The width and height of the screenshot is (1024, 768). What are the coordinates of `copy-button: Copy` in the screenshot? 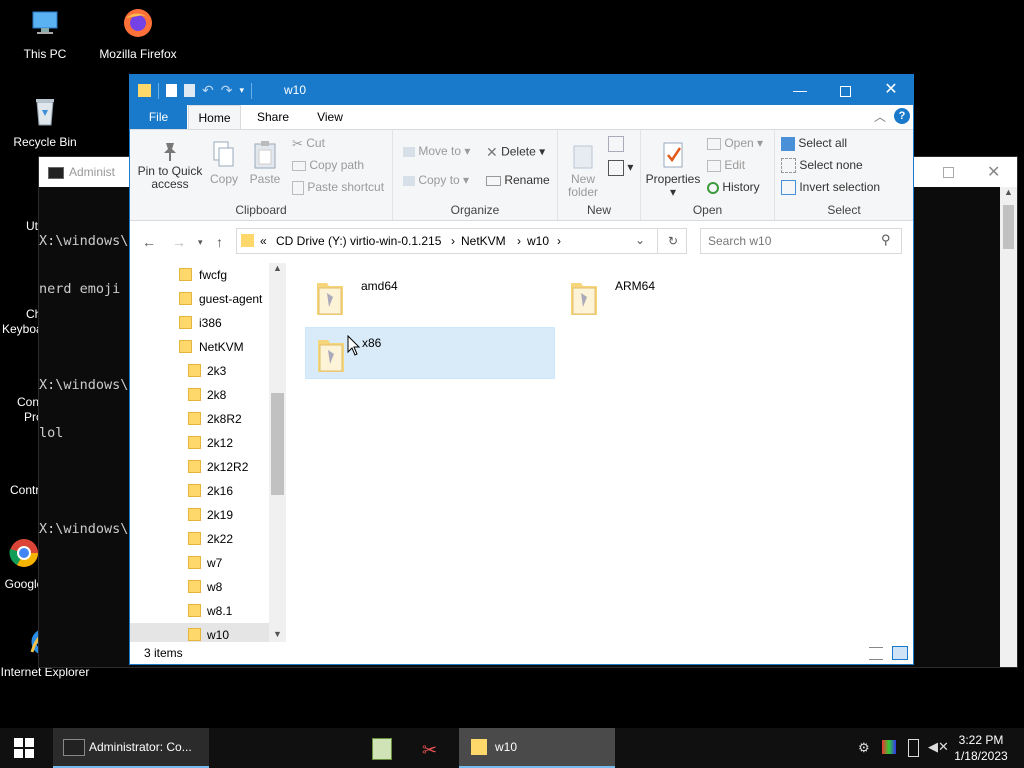 It's located at (224, 163).